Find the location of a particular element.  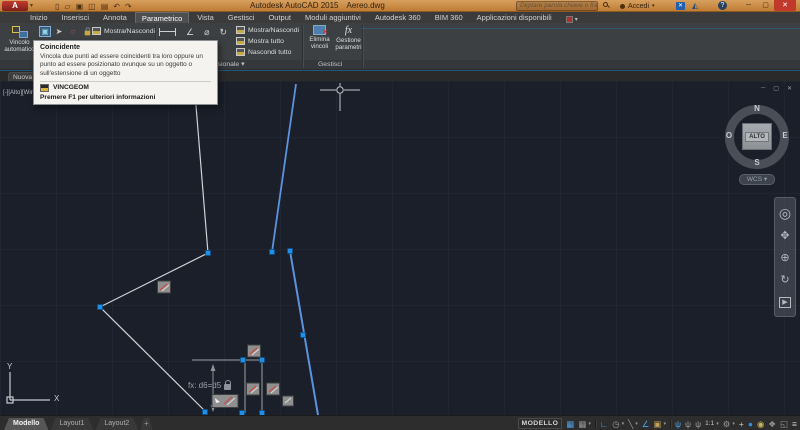

annotation-scale-icon: ψ is located at coordinates (698, 423).